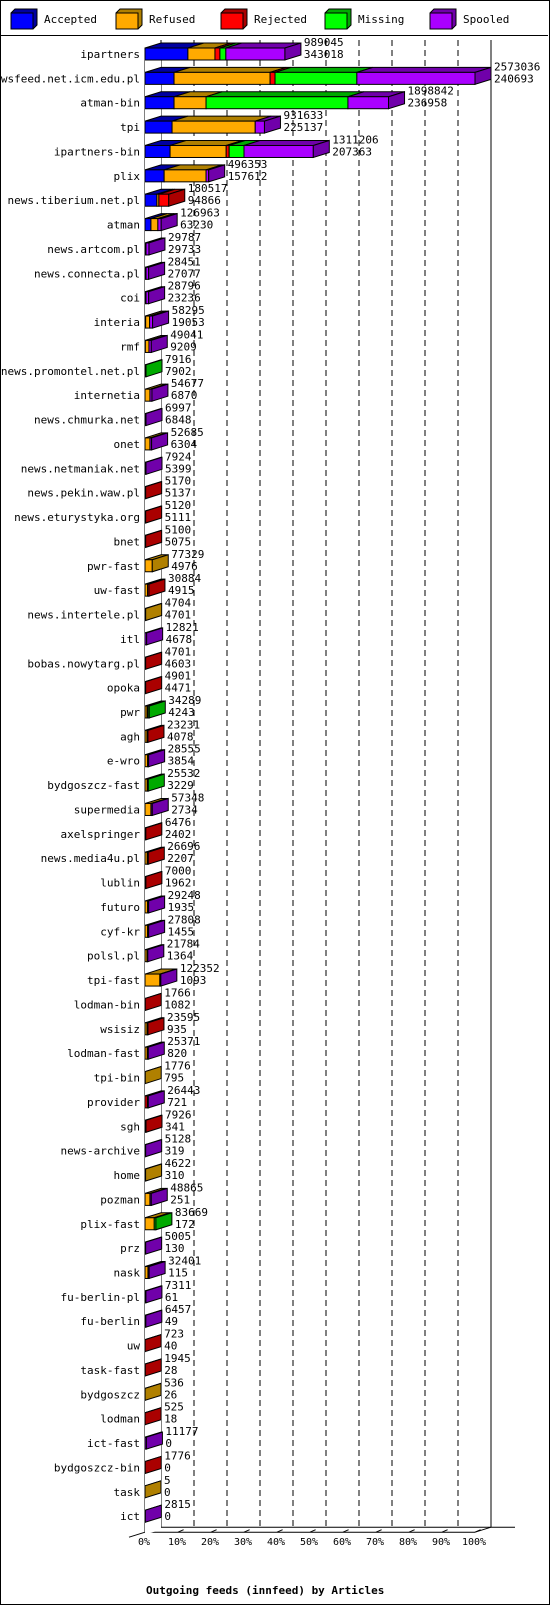  Describe the element at coordinates (285, 94) in the screenshot. I see `bar-top-missing` at that location.